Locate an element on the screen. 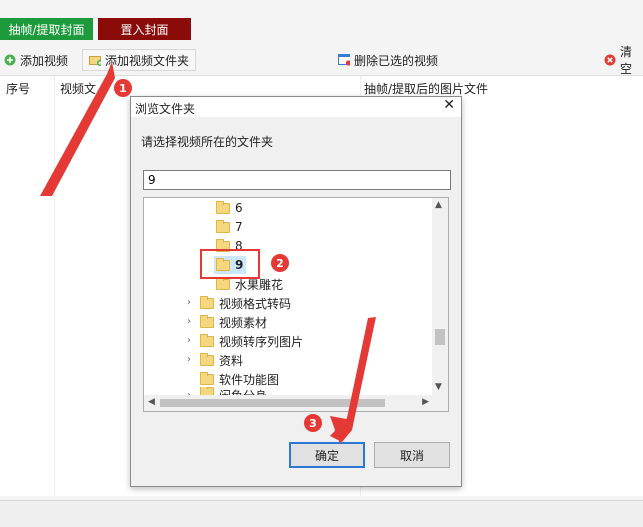 The height and width of the screenshot is (527, 643). step-badge-1: 1 is located at coordinates (123, 88).